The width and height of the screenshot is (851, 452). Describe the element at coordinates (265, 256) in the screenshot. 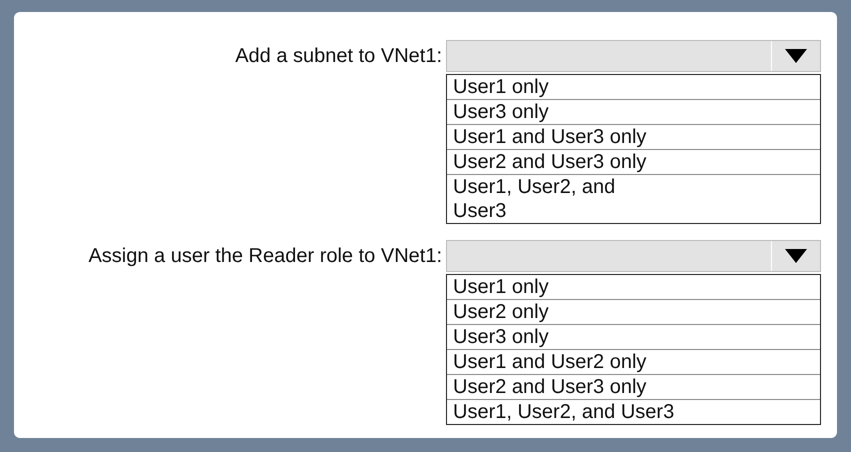

I see `question-label: Assign a user the Reader role to VNet1:` at that location.